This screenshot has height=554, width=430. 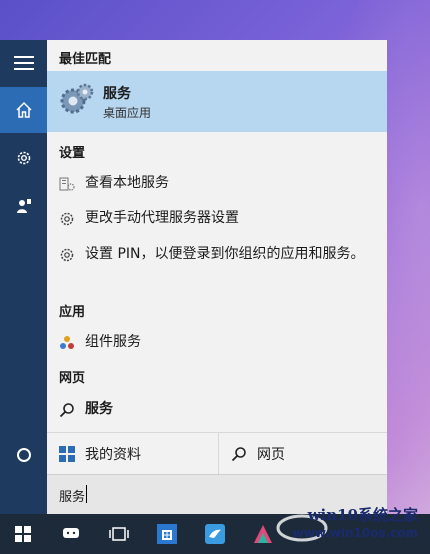 I want to click on result-web-search: 服务, so click(x=217, y=410).